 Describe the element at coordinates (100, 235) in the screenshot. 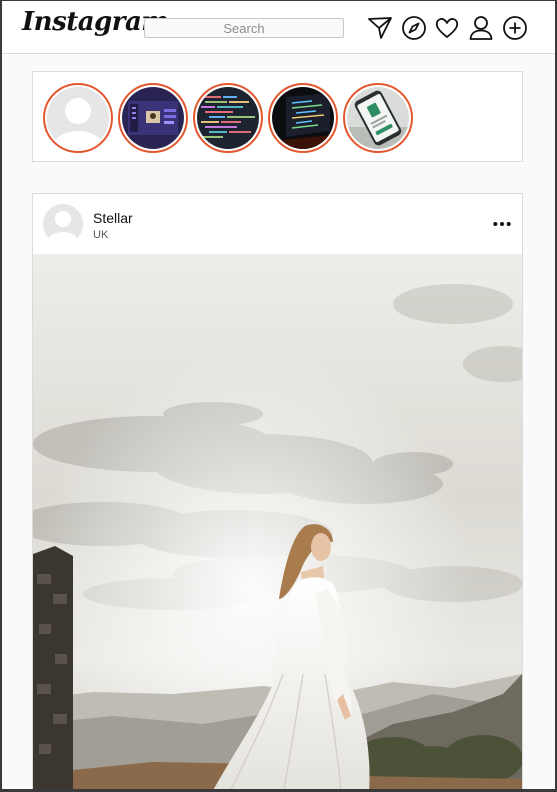

I see `post-location: UK` at that location.